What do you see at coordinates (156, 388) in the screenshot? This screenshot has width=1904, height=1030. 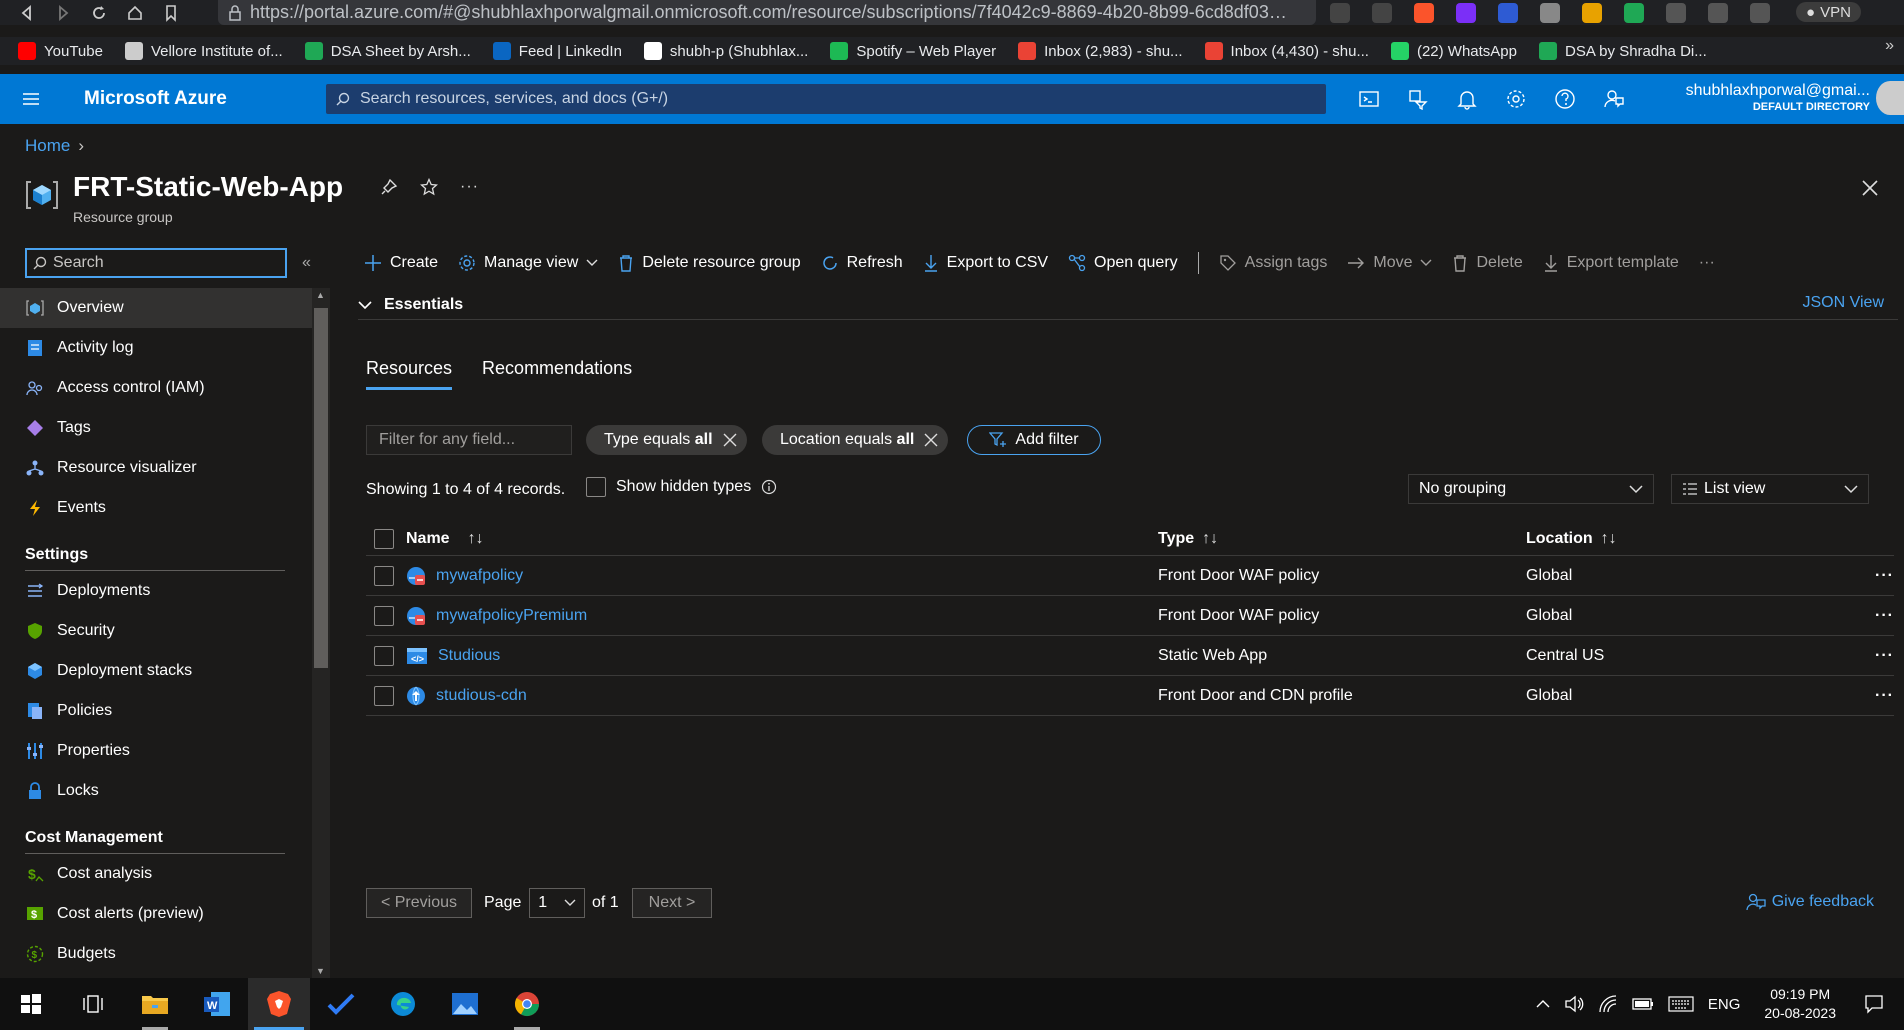 I see `sidebar-item-access-control-iam: Access control (IAM)` at bounding box center [156, 388].